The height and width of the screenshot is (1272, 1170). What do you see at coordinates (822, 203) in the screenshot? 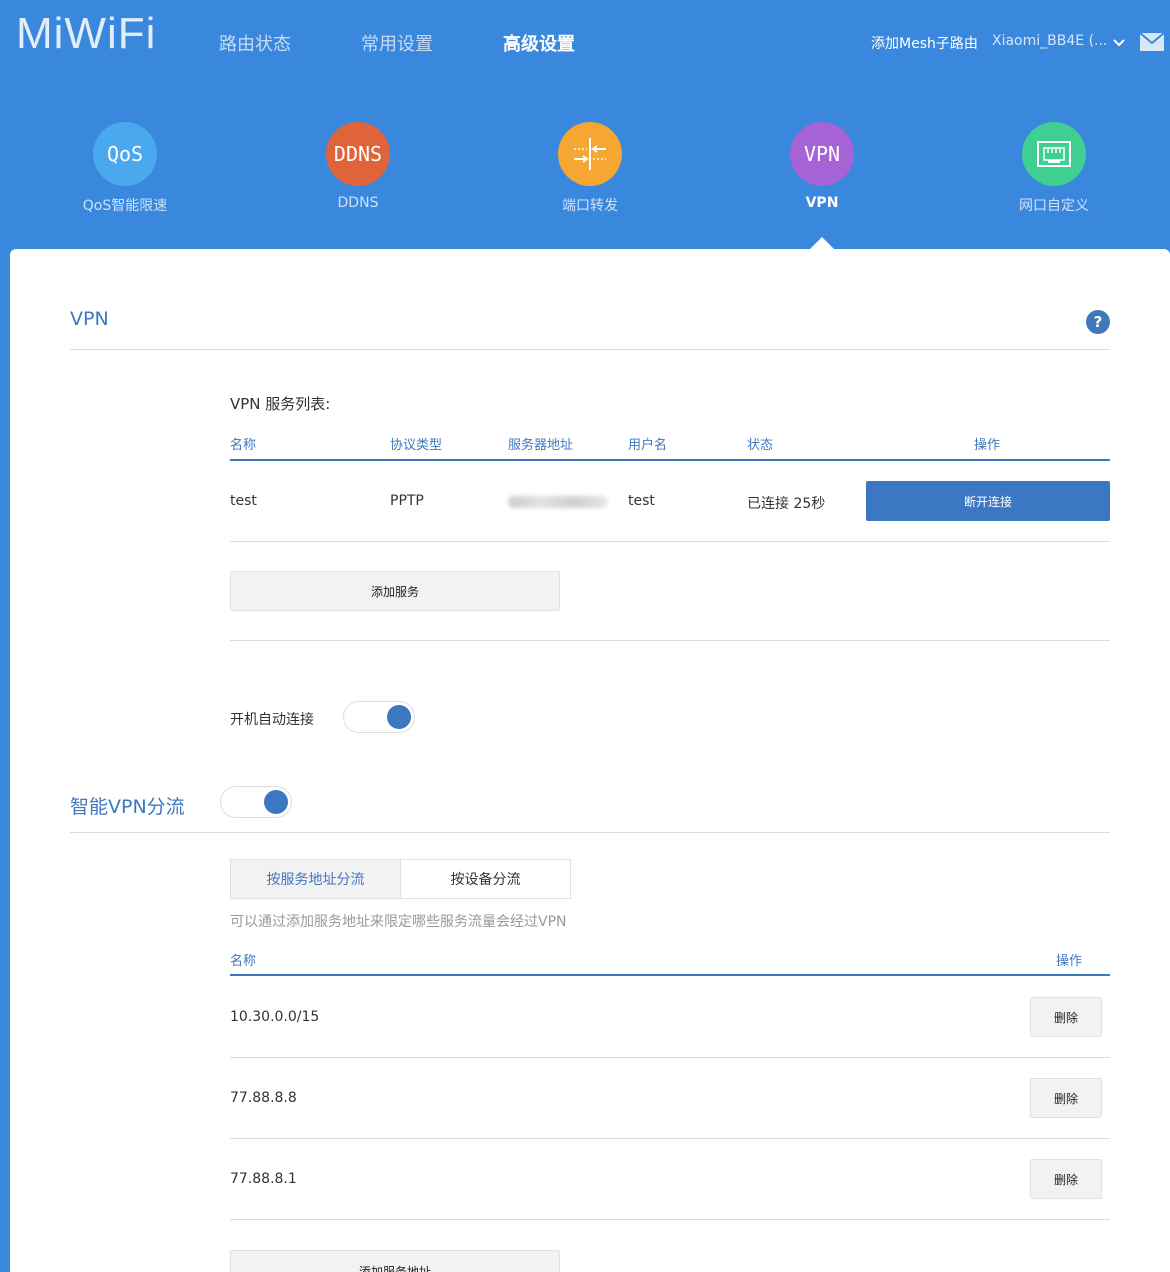
I see `feature-label: VPN` at bounding box center [822, 203].